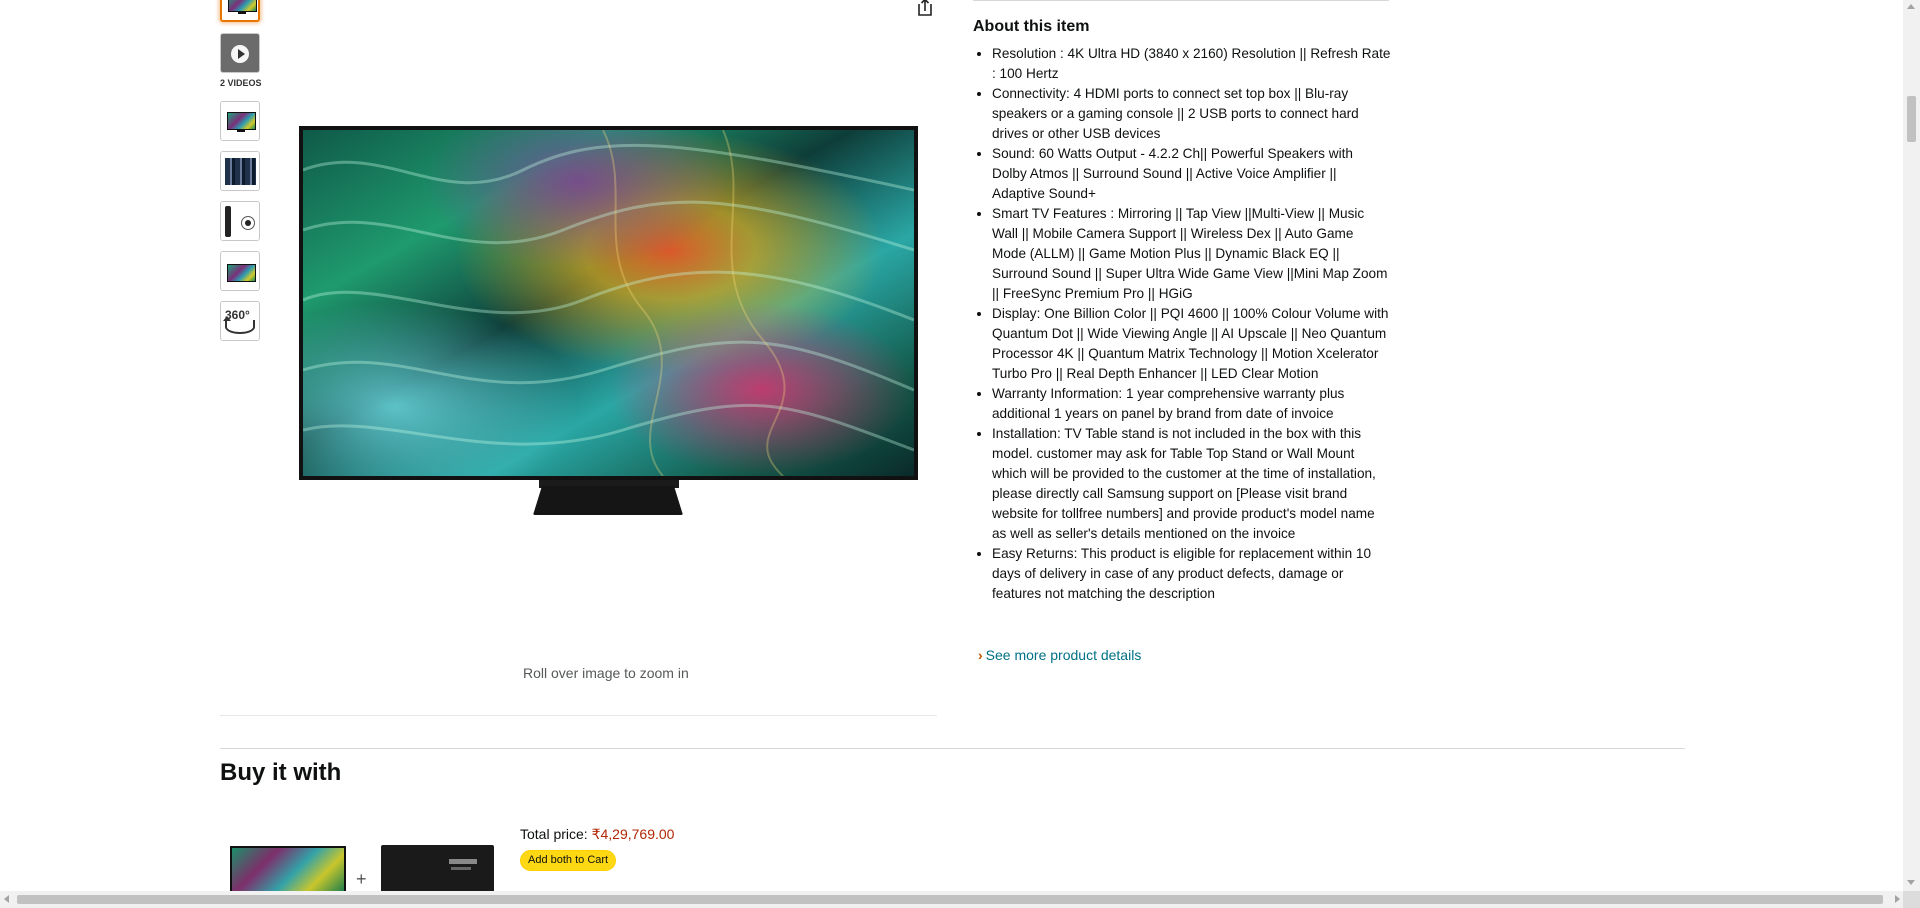 The height and width of the screenshot is (908, 1920). What do you see at coordinates (1911, 899) in the screenshot?
I see `scrollbar-corner` at bounding box center [1911, 899].